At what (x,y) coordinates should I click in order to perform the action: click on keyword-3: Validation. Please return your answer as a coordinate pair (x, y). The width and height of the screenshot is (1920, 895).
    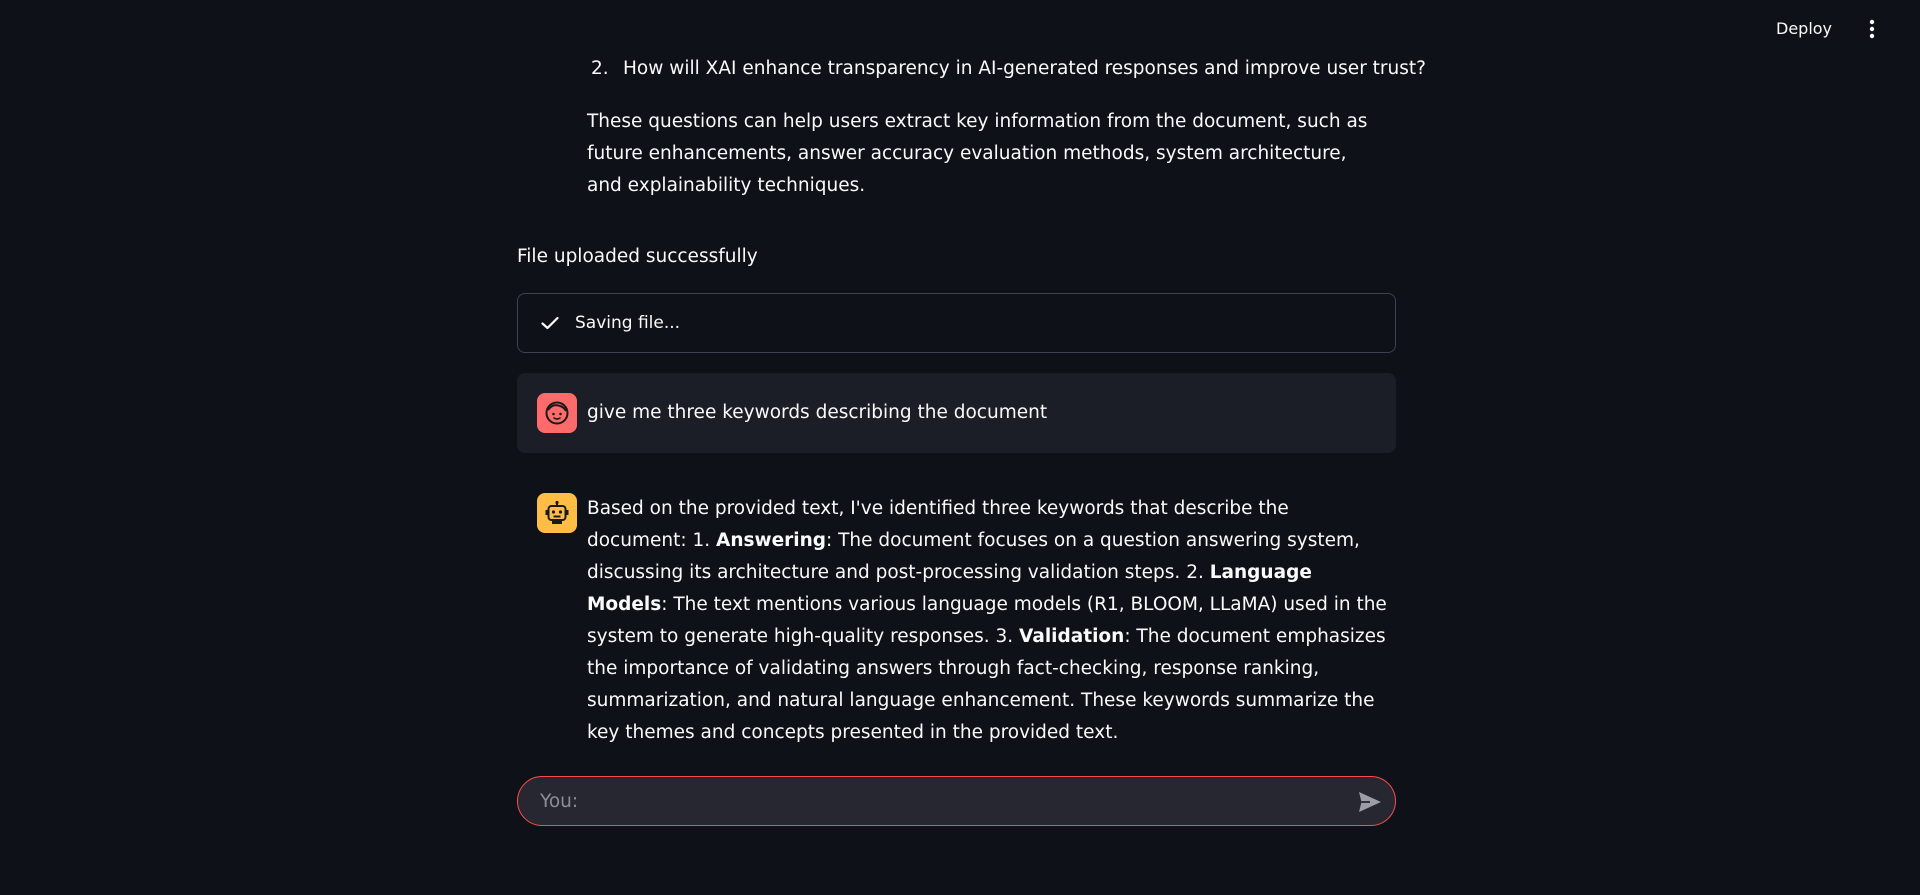
    Looking at the image, I should click on (1072, 636).